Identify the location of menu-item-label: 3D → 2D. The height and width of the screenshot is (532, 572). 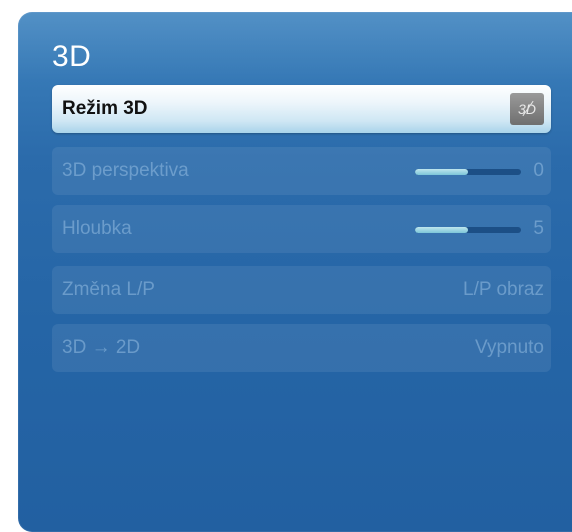
(101, 347).